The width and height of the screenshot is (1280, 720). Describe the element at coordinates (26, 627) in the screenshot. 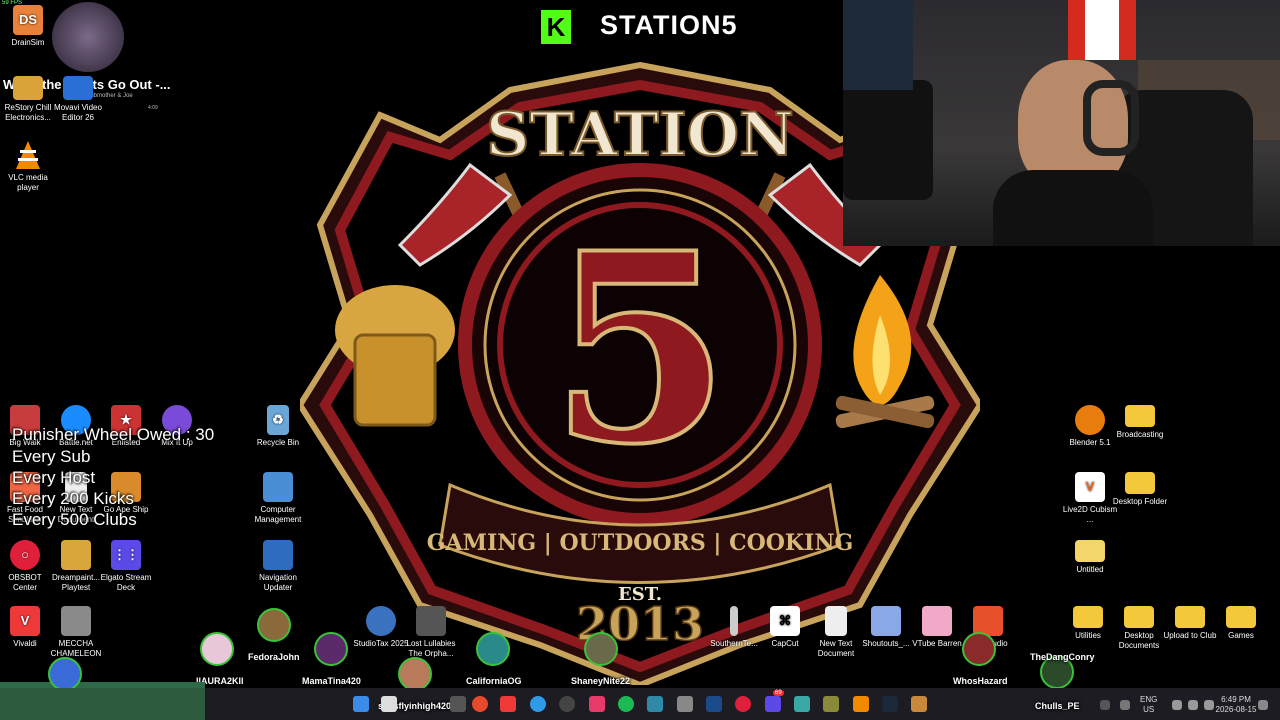

I see `desktop-icon-vivaldi: V Vivaldi` at that location.